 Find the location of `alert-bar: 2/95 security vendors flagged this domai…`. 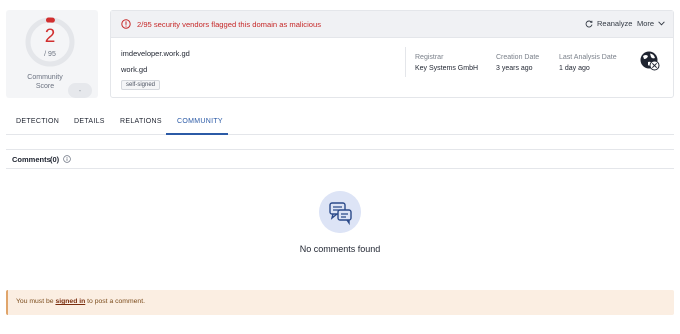

alert-bar: 2/95 security vendors flagged this domai… is located at coordinates (392, 24).